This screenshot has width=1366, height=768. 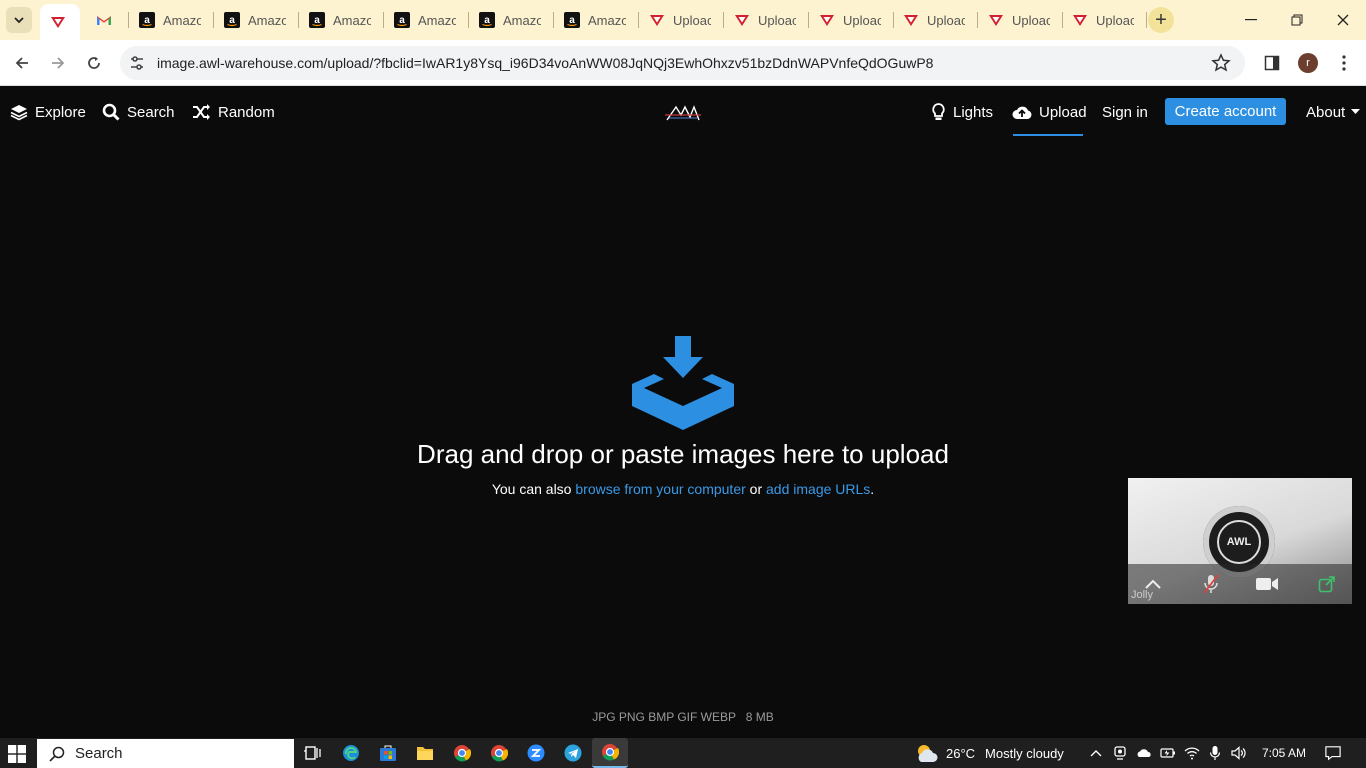 I want to click on notifications-button, so click(x=1333, y=753).